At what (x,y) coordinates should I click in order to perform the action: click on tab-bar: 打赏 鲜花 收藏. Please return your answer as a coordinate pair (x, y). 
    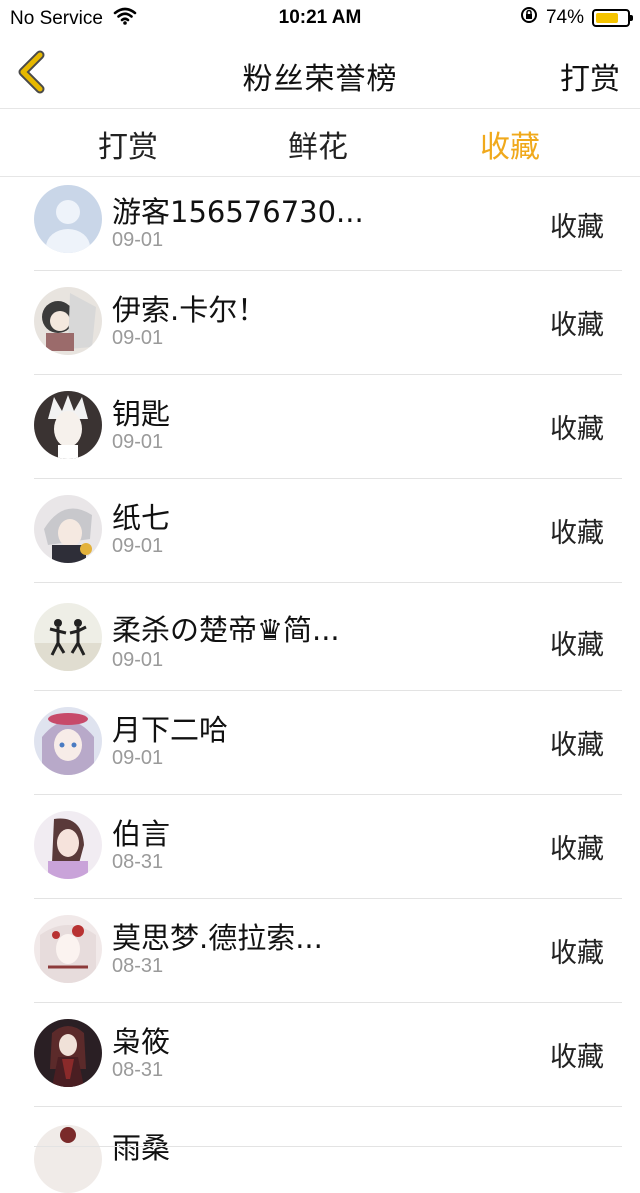
    Looking at the image, I should click on (320, 142).